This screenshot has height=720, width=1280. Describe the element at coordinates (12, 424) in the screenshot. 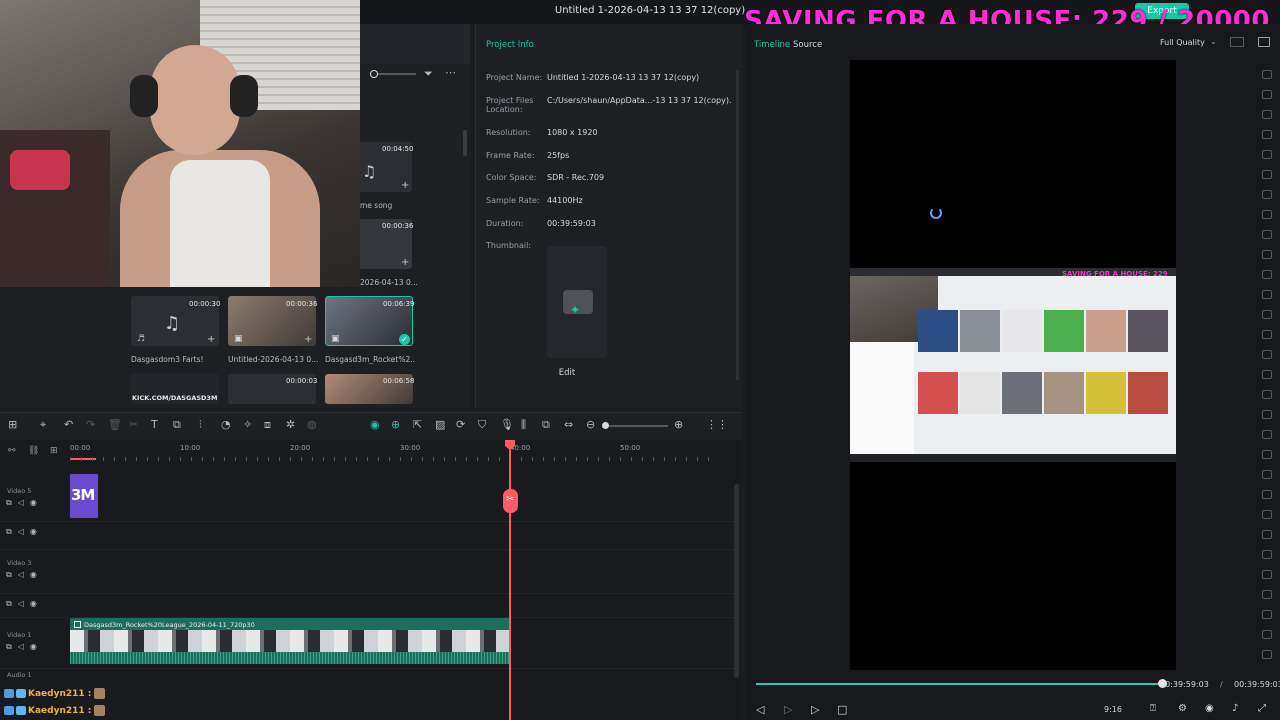

I see `layout-grid-icon: ⊞` at that location.